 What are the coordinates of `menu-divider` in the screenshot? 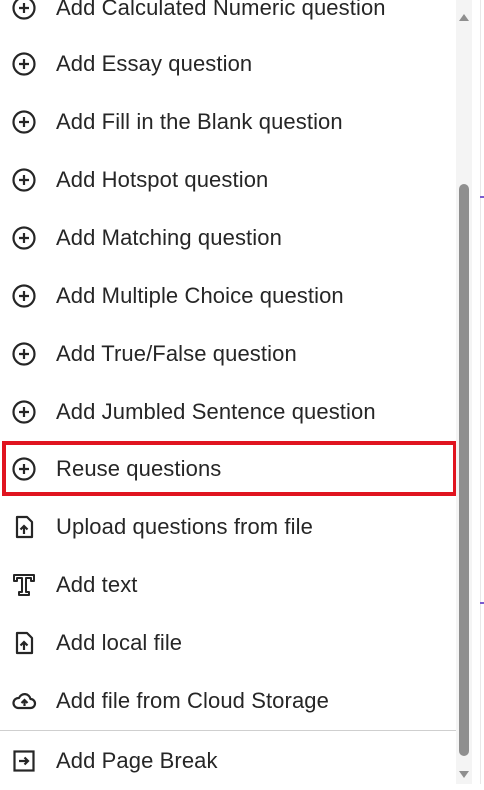 It's located at (228, 730).